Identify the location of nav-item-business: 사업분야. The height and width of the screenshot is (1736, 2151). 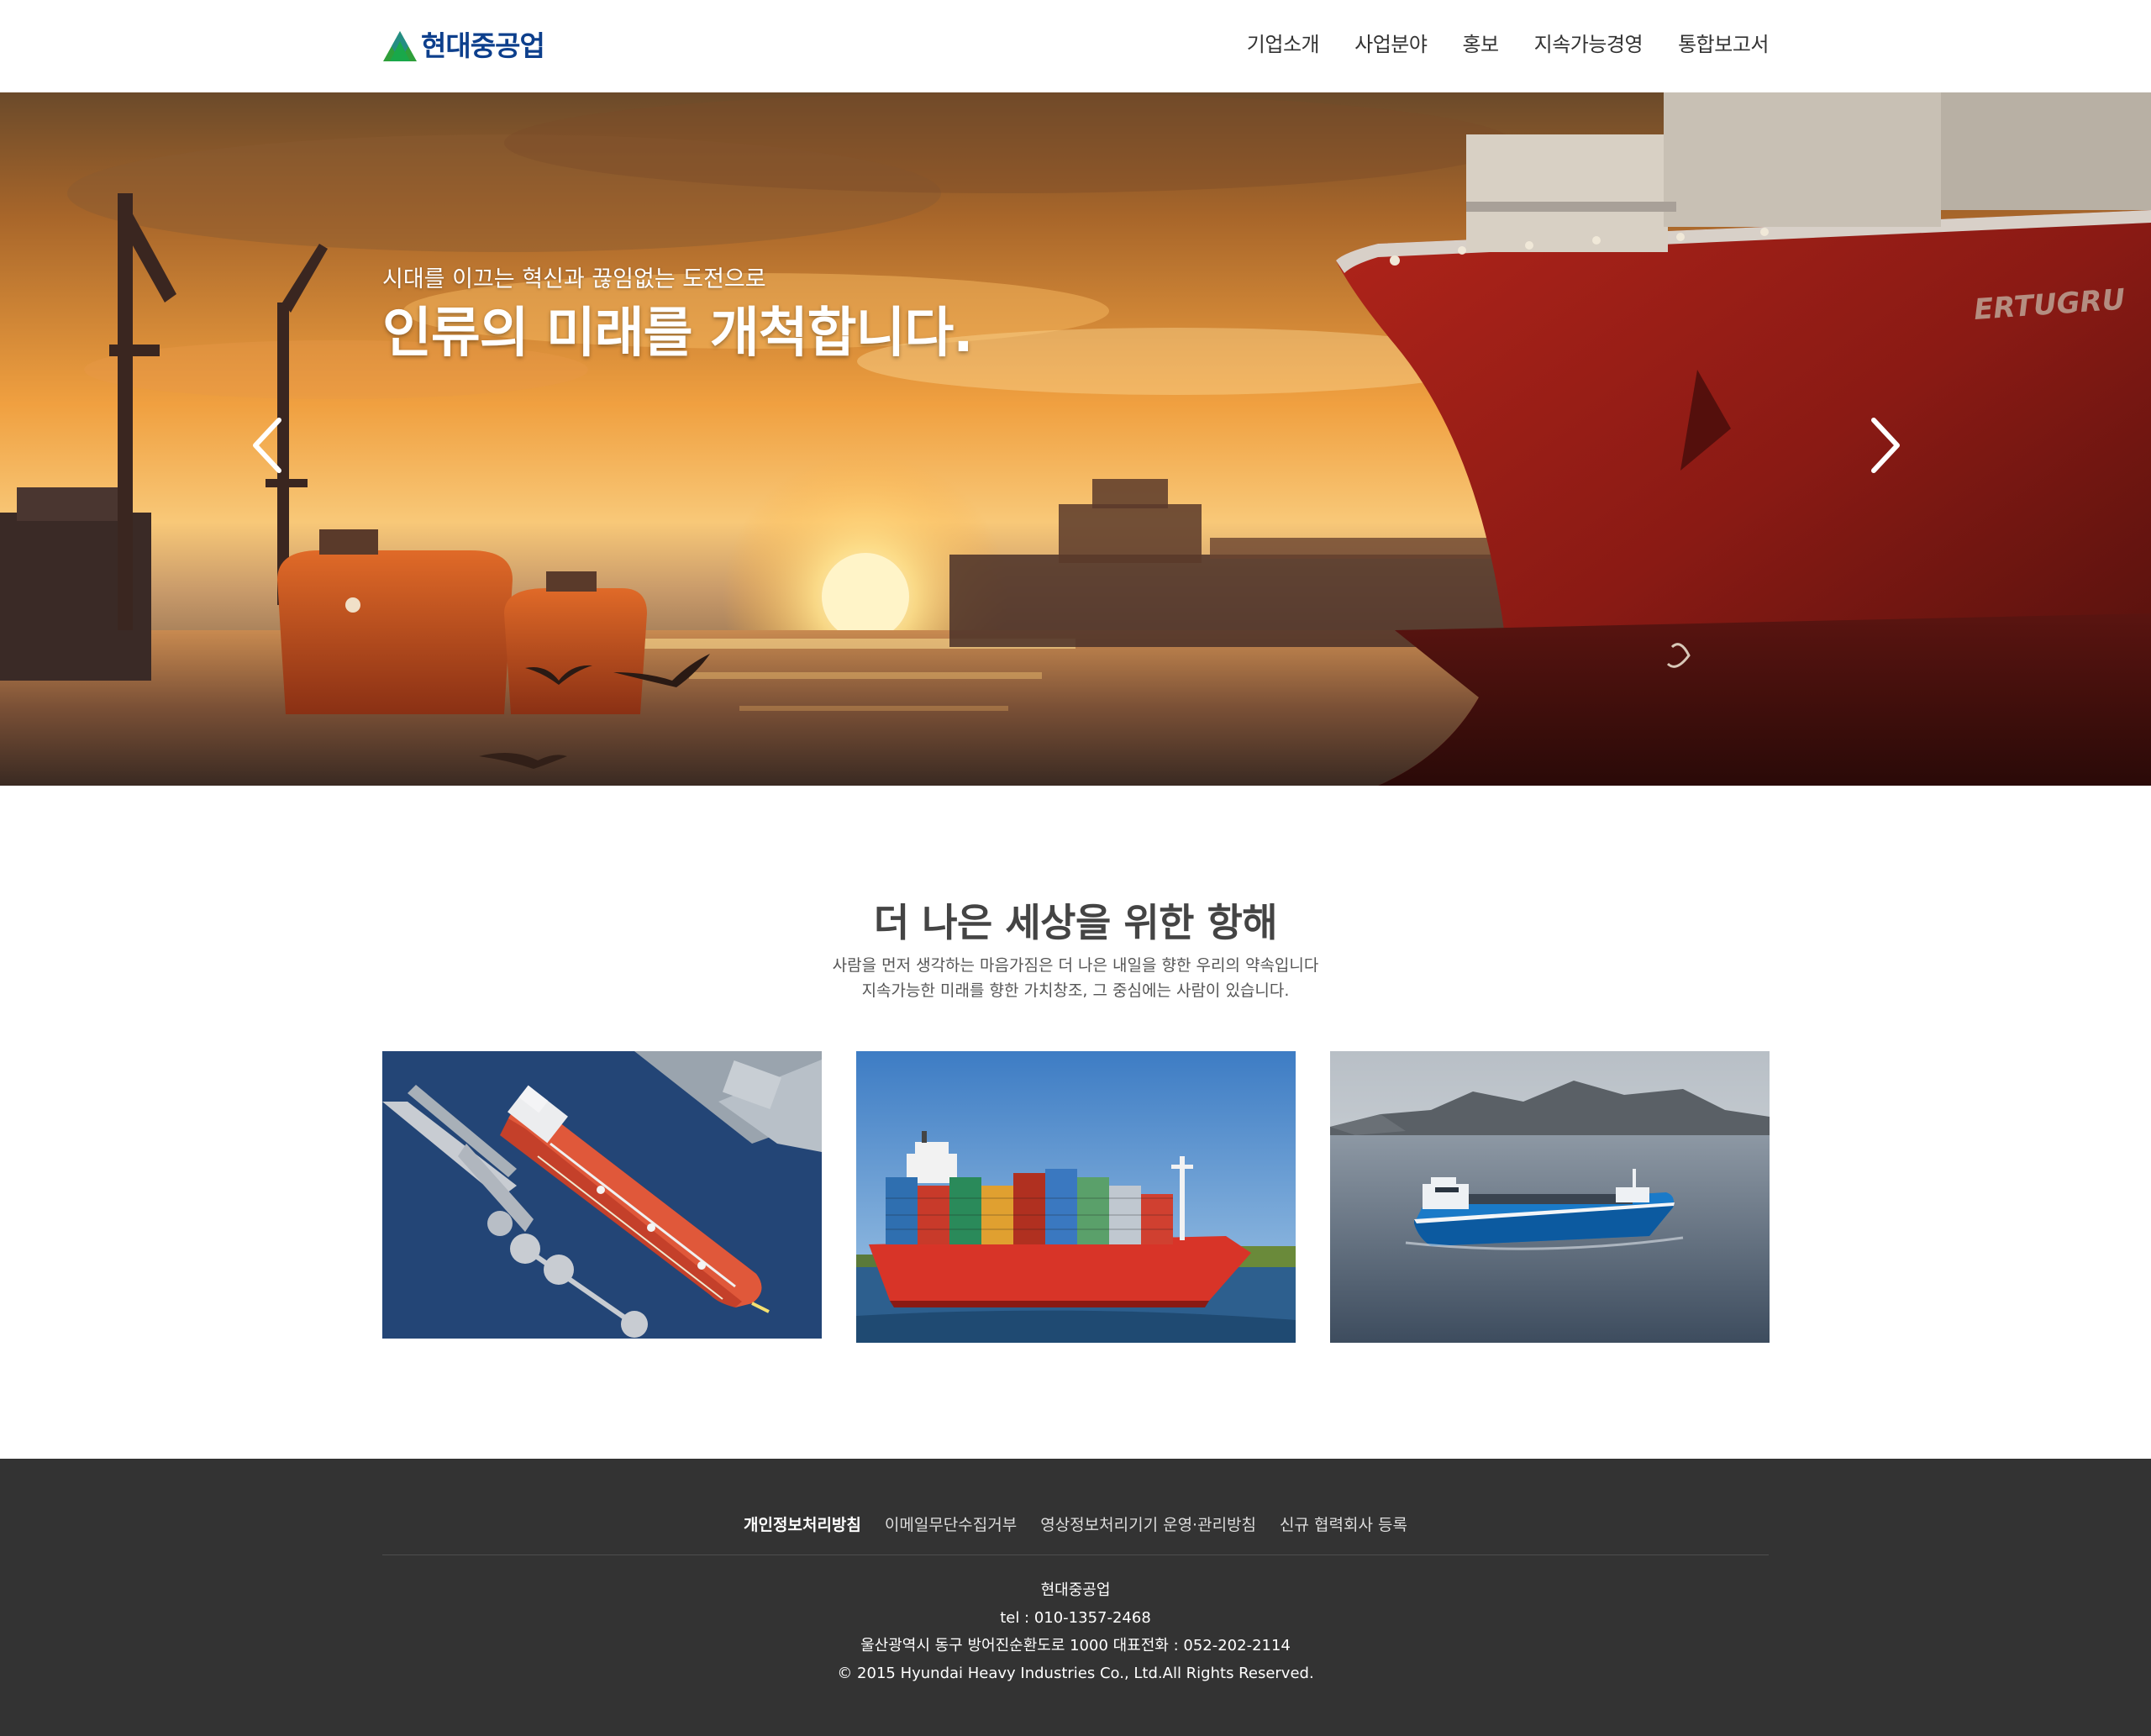
(1391, 44).